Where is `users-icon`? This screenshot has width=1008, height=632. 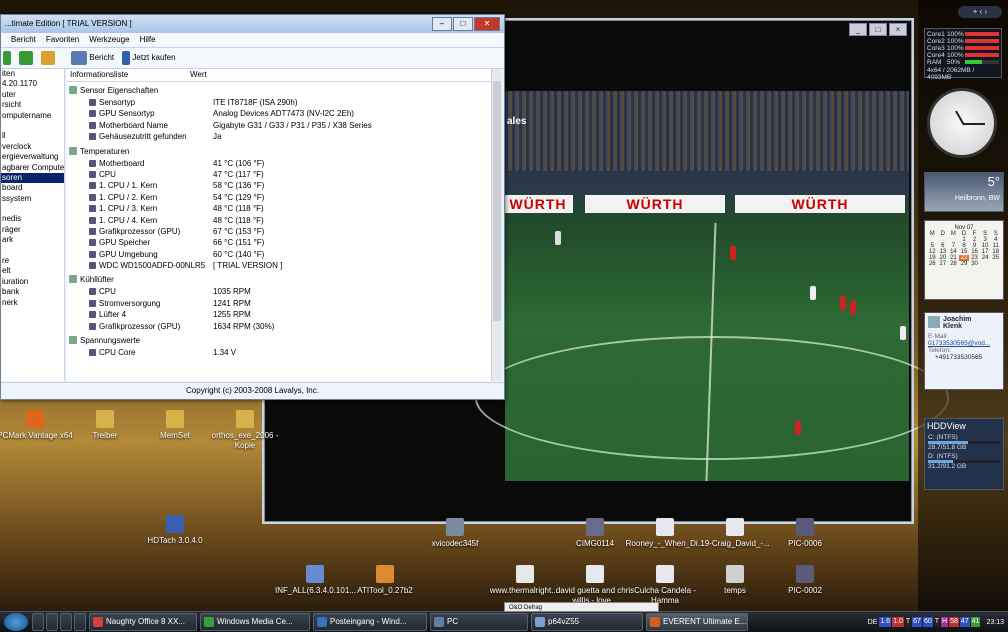 users-icon is located at coordinates (48, 58).